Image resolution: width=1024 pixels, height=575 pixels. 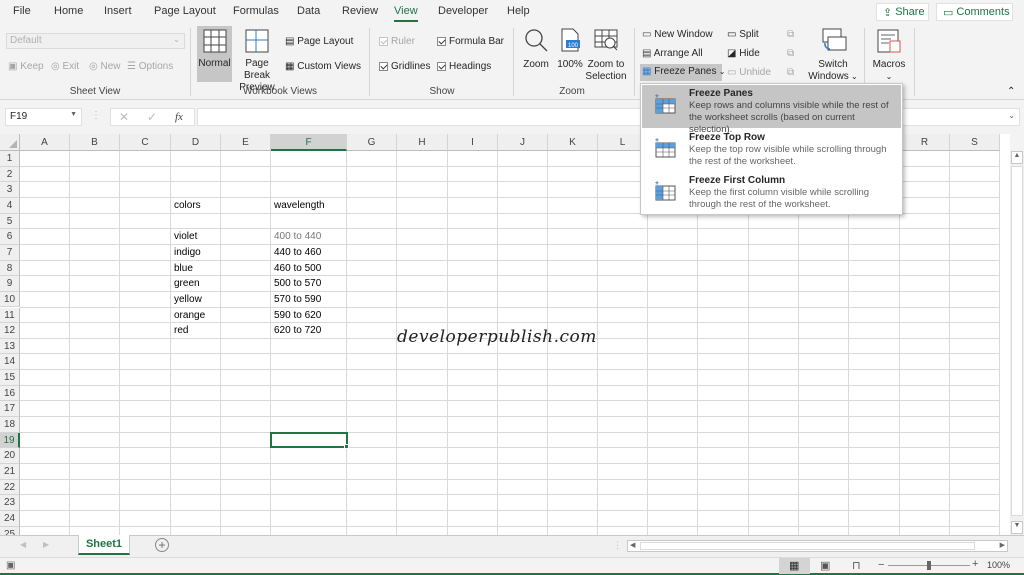 I want to click on row-header-8: 8, so click(x=10, y=268).